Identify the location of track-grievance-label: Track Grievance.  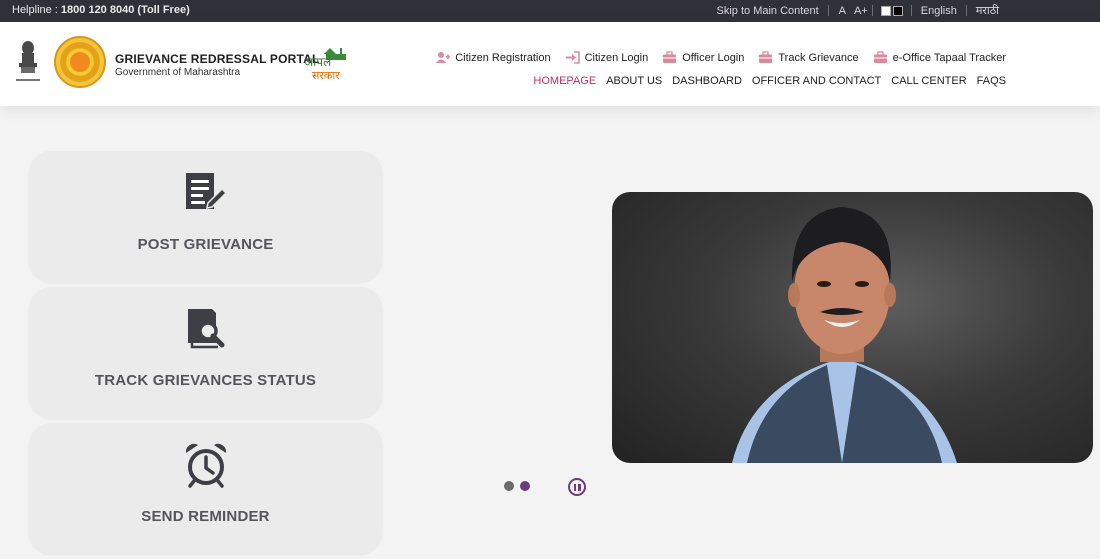
(818, 57).